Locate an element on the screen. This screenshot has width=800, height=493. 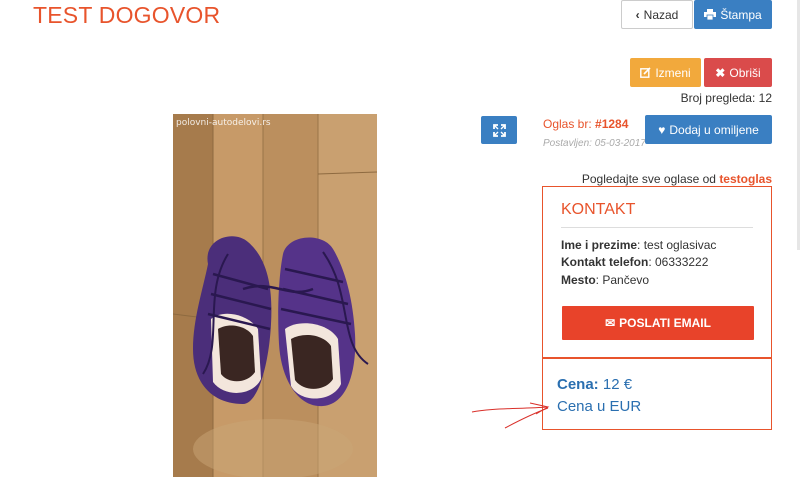
add-to-favorites-button: ♥ Dodaj u omiljene is located at coordinates (708, 129).